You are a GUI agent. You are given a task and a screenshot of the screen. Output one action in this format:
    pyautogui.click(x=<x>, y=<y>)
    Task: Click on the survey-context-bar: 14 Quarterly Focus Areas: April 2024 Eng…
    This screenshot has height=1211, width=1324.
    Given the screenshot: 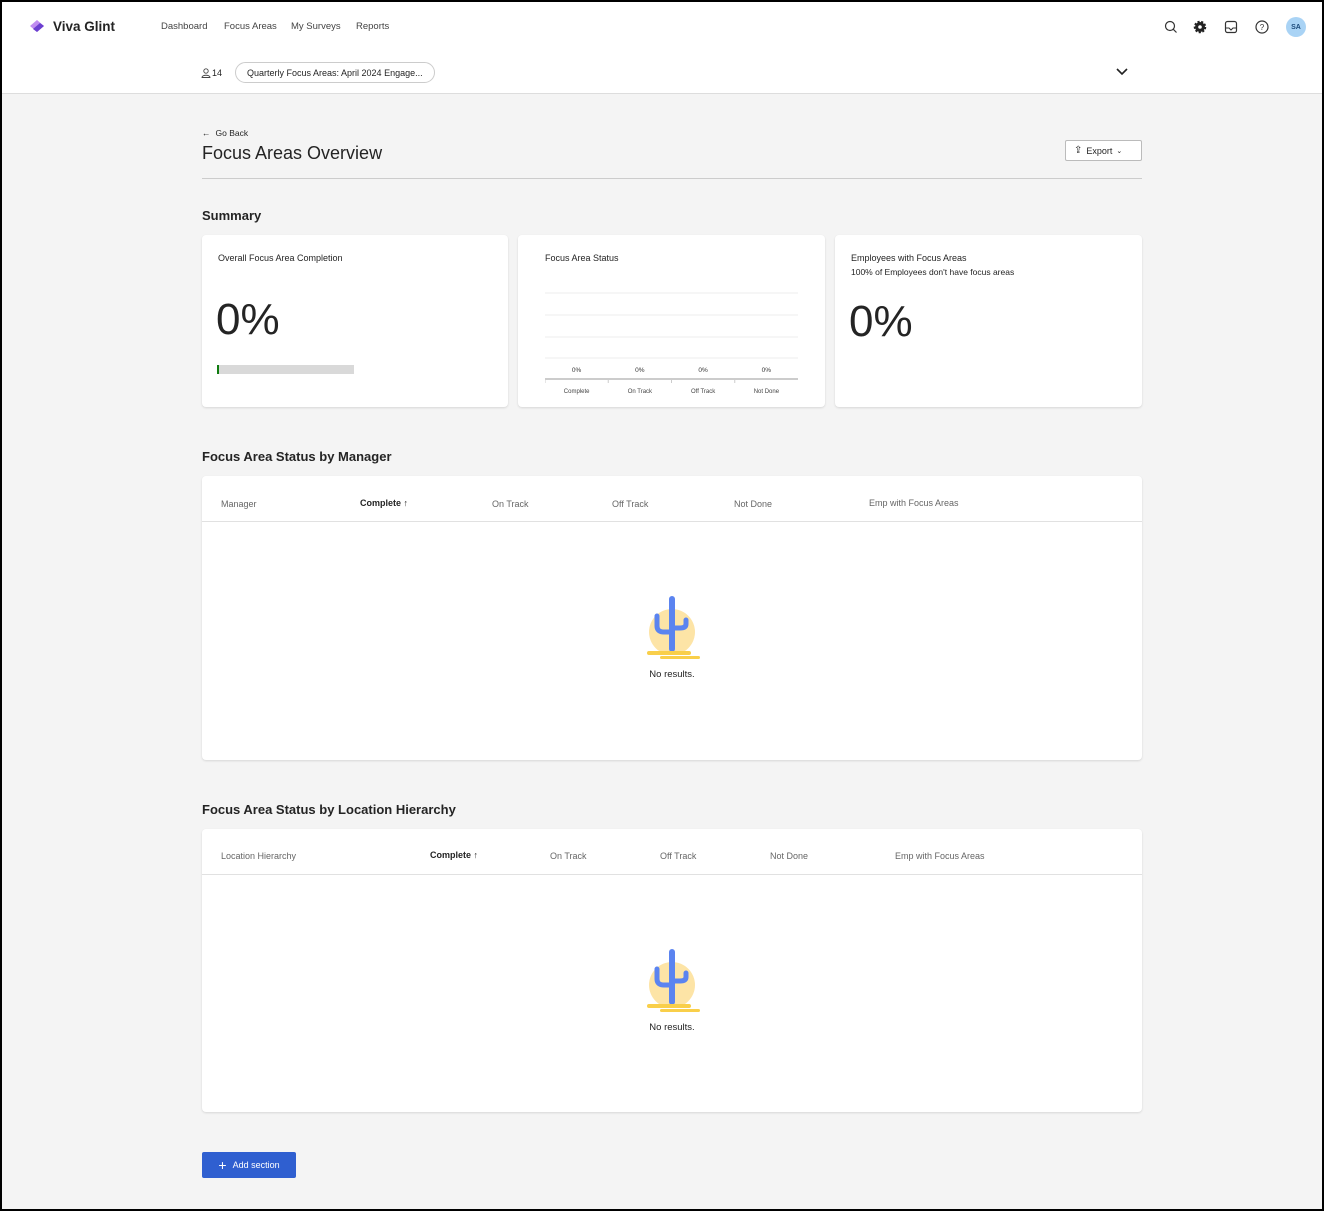 What is the action you would take?
    pyautogui.click(x=662, y=73)
    